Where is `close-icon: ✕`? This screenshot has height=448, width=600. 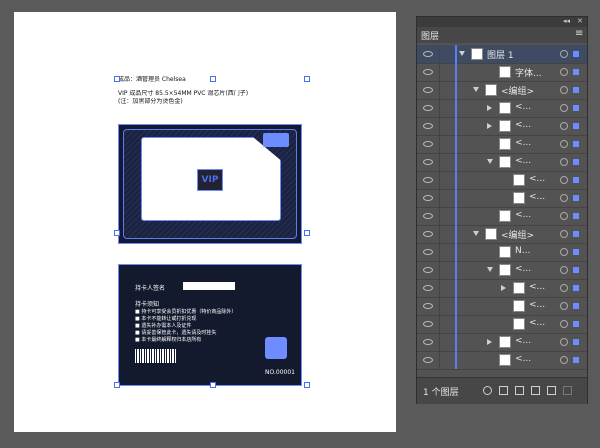
close-icon: ✕ is located at coordinates (580, 21).